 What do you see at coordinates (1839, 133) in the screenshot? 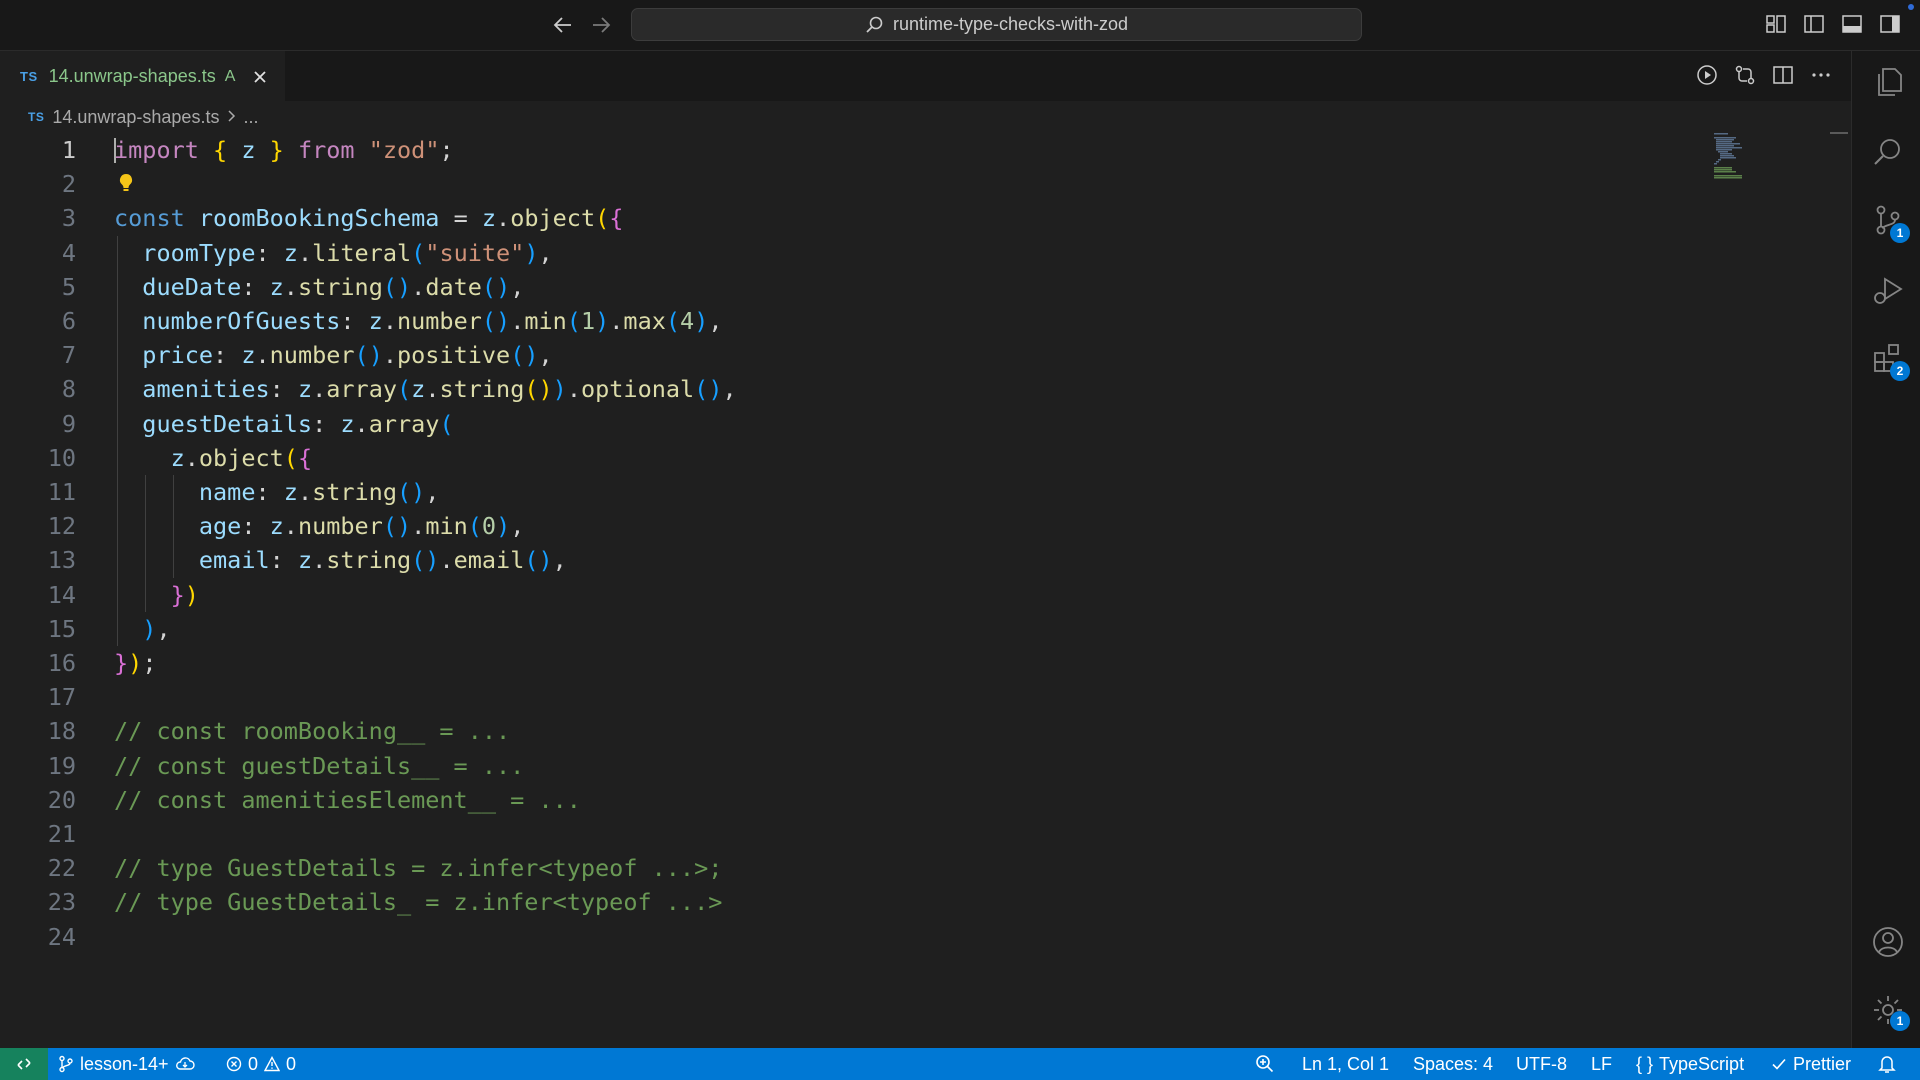
I see `scrollbar-position-marker` at bounding box center [1839, 133].